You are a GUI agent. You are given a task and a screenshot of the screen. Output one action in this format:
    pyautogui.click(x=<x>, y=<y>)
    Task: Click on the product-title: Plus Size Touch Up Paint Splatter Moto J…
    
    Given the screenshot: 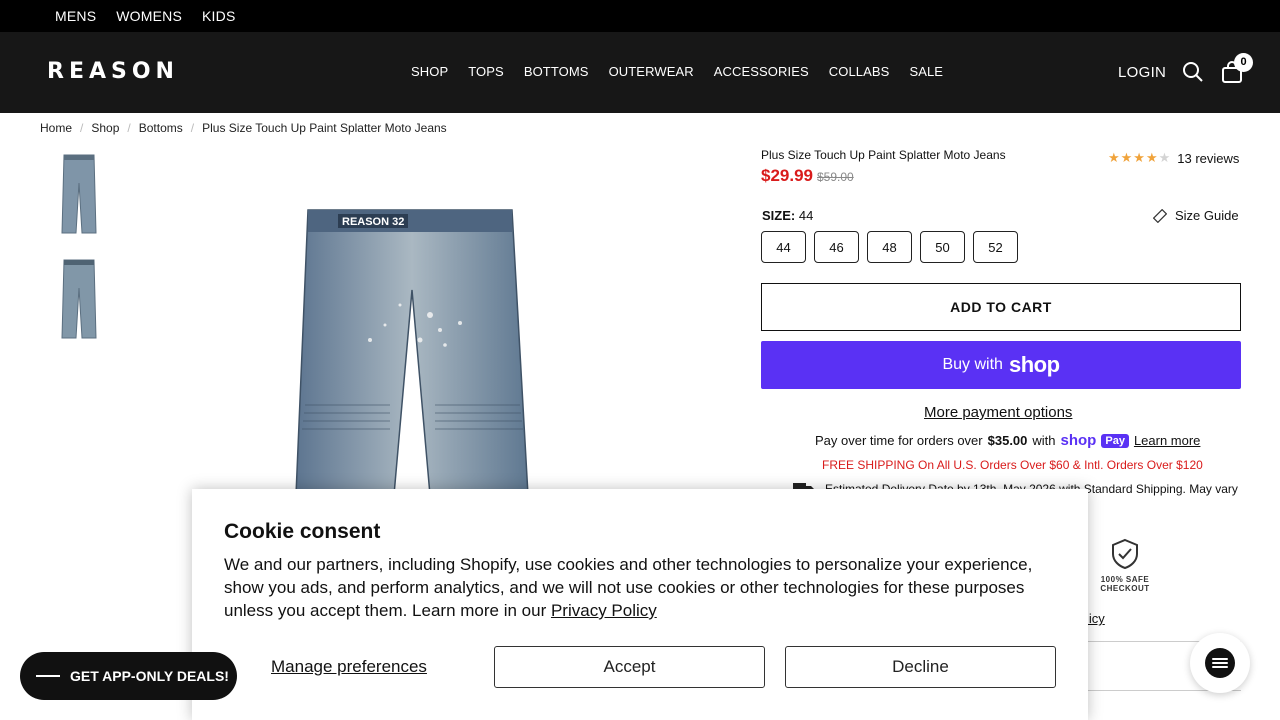 What is the action you would take?
    pyautogui.click(x=883, y=155)
    